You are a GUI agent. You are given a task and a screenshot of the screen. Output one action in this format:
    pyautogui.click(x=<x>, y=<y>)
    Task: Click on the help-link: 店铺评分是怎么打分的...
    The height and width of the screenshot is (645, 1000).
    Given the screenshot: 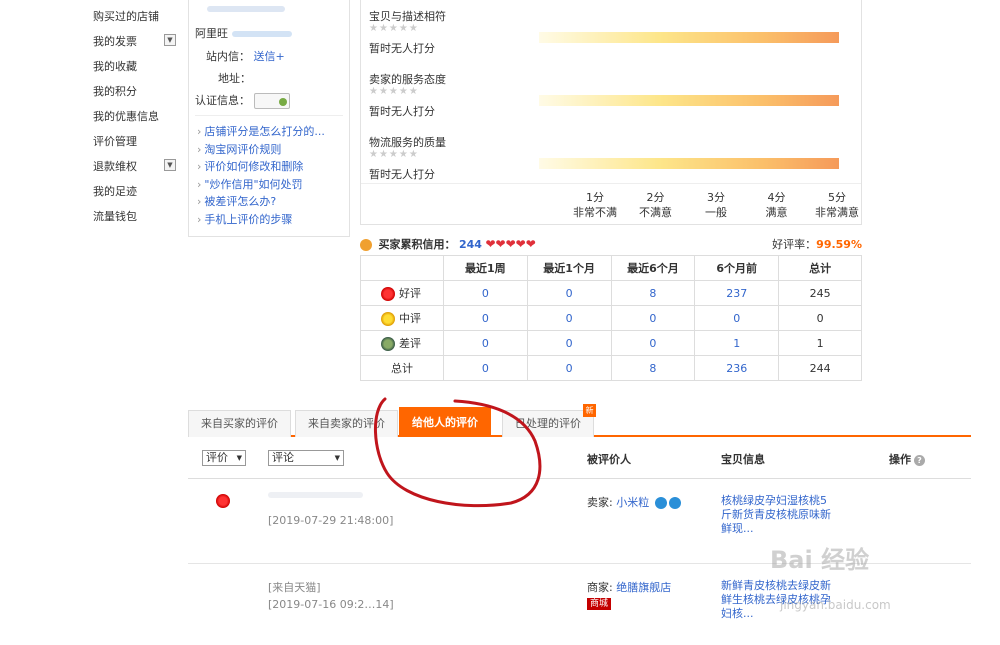 What is the action you would take?
    pyautogui.click(x=261, y=131)
    